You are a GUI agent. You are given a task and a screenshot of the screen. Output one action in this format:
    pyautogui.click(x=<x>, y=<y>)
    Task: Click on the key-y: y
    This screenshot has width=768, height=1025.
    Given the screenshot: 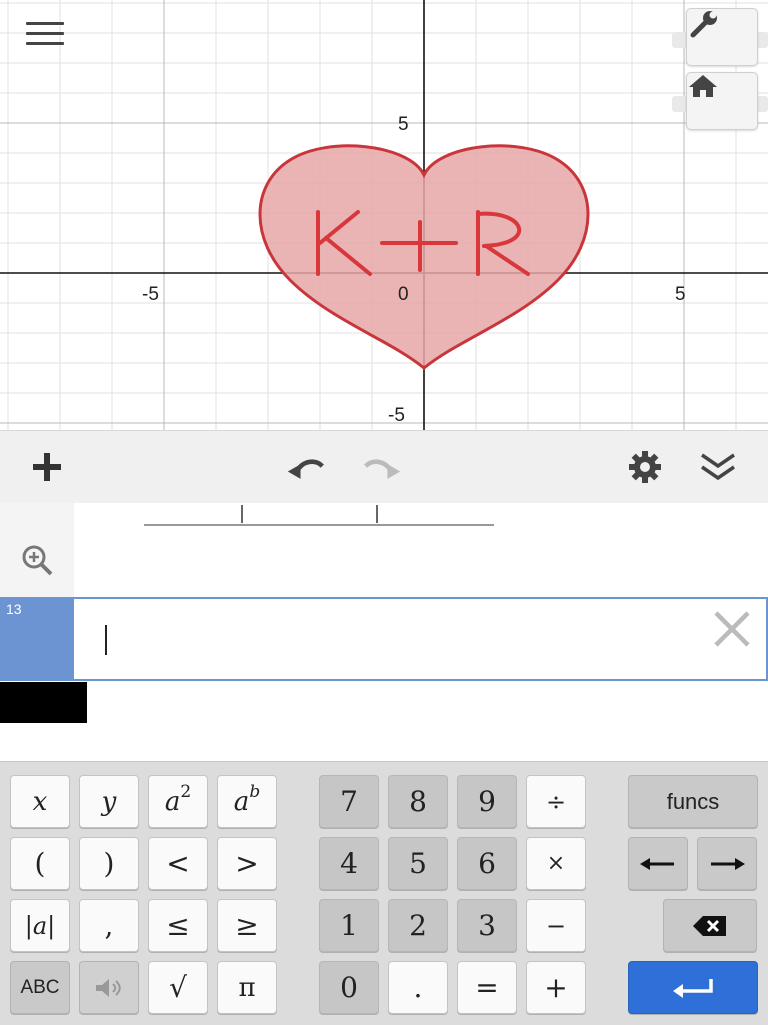 What is the action you would take?
    pyautogui.click(x=109, y=801)
    